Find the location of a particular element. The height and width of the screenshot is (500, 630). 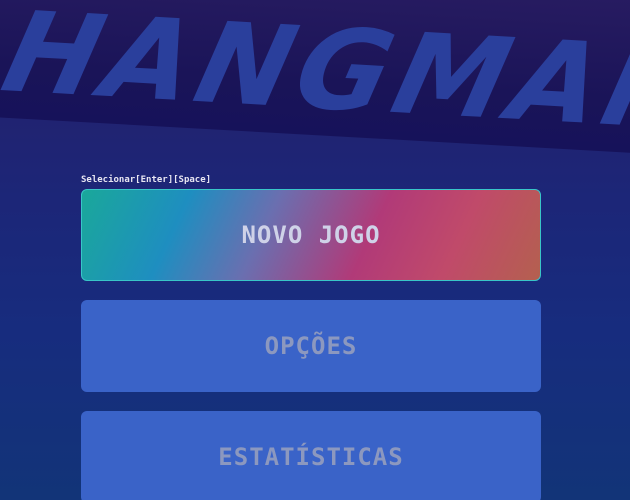

statistics-button: ESTATÍSTICAS is located at coordinates (311, 455).